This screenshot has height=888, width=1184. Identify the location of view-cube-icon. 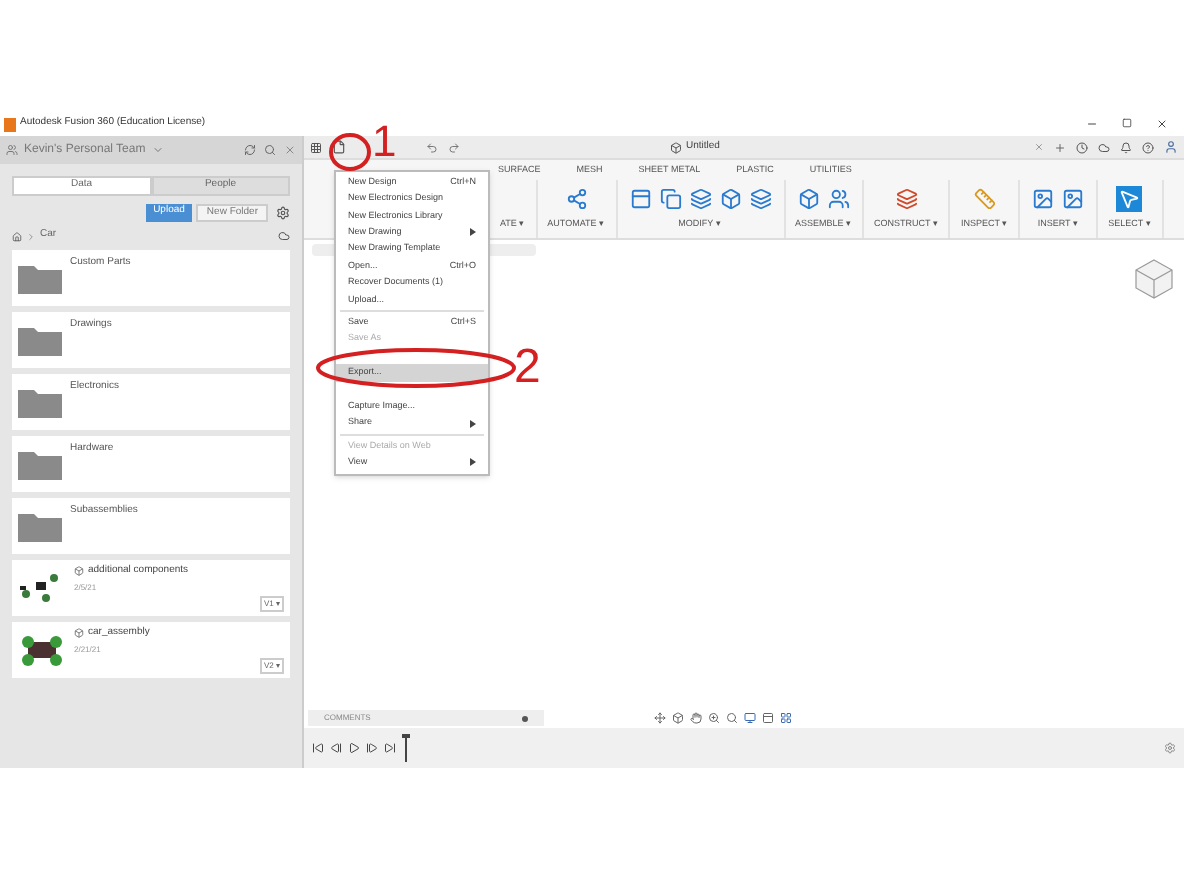
(1154, 278).